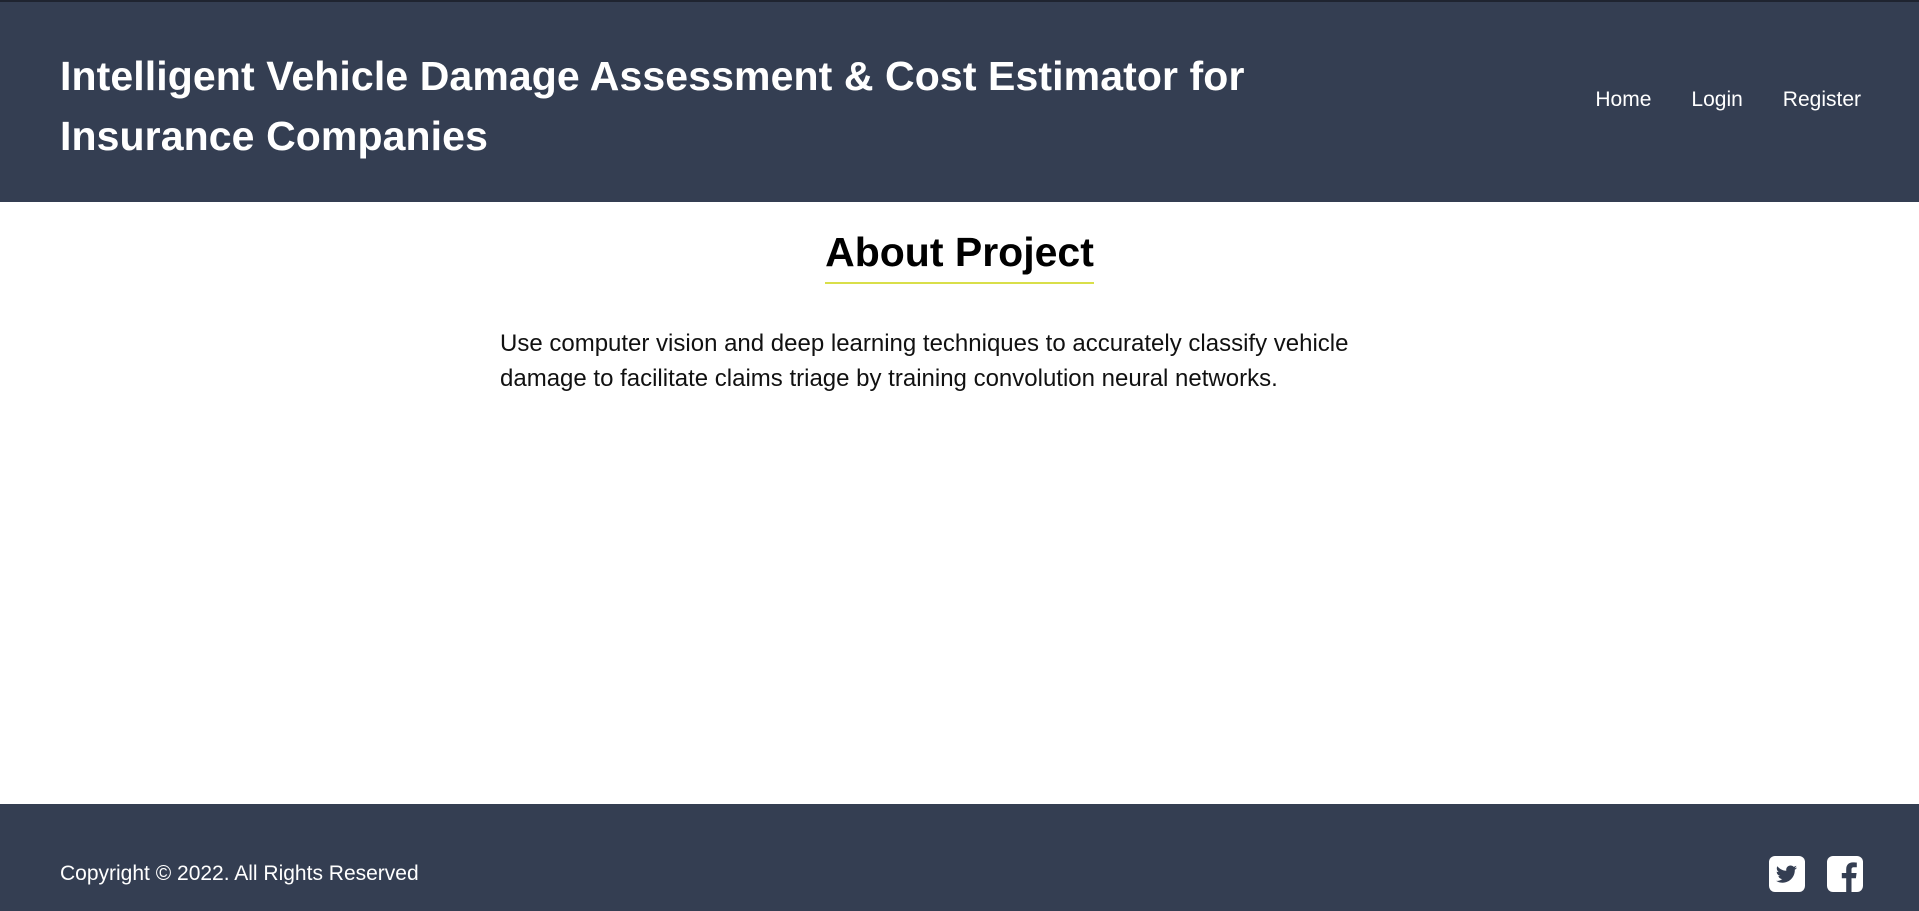 The width and height of the screenshot is (1919, 911). Describe the element at coordinates (959, 857) in the screenshot. I see `site-footer: Copyright © 2022. All Rights Reserved` at that location.